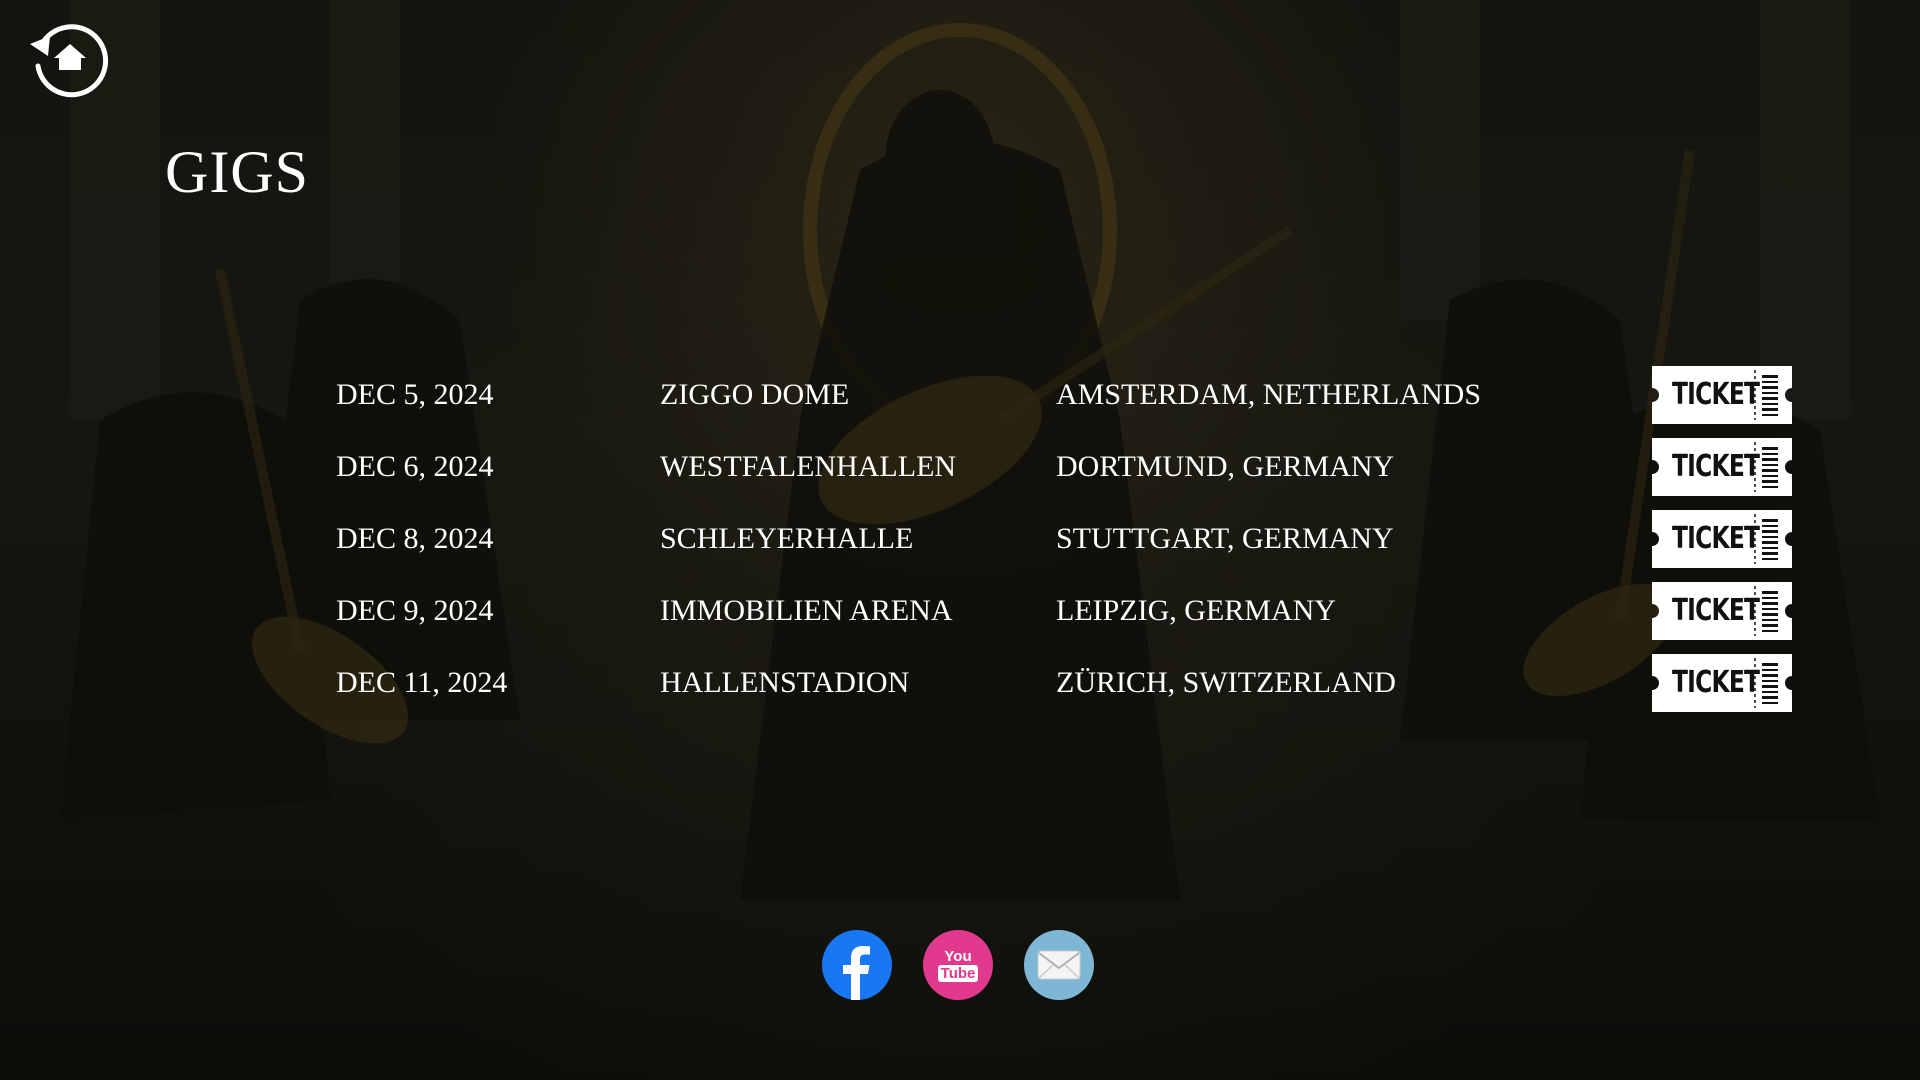 The image size is (1920, 1080). I want to click on gig-venue: HALLENSTADION, so click(785, 682).